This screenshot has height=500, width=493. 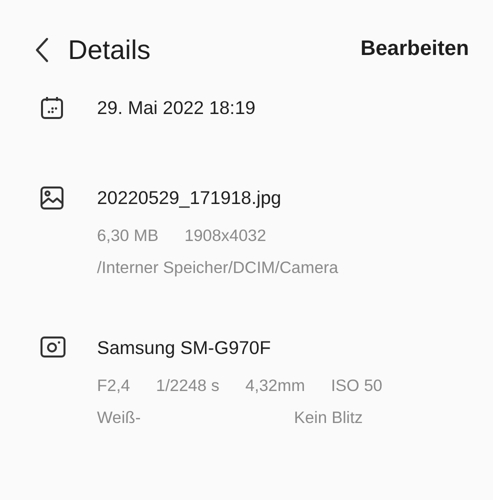 I want to click on detail-title: Samsung SM-G970F, so click(x=184, y=348).